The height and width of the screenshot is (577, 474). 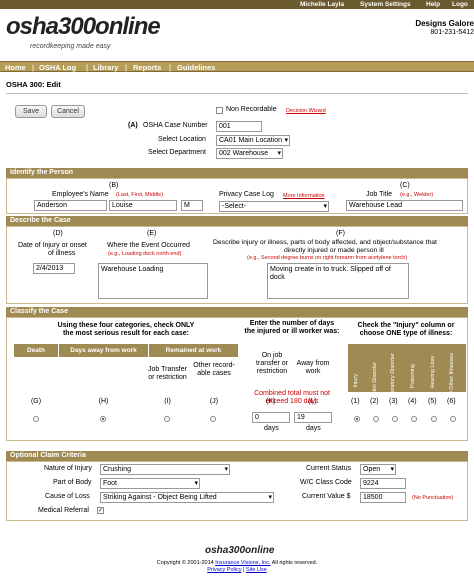 I want to click on type-letter-1: (1), so click(x=355, y=401).